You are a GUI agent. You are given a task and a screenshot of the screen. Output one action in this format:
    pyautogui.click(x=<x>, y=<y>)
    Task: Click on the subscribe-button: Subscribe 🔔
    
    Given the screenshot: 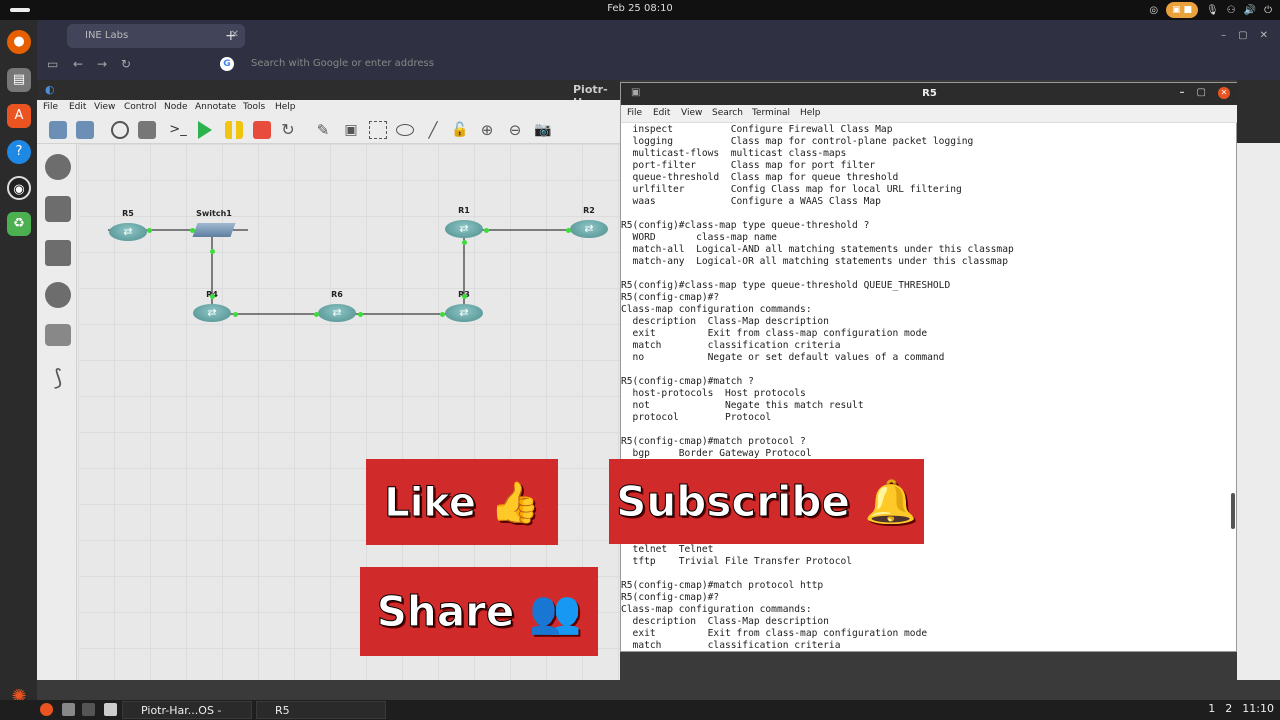 What is the action you would take?
    pyautogui.click(x=766, y=501)
    